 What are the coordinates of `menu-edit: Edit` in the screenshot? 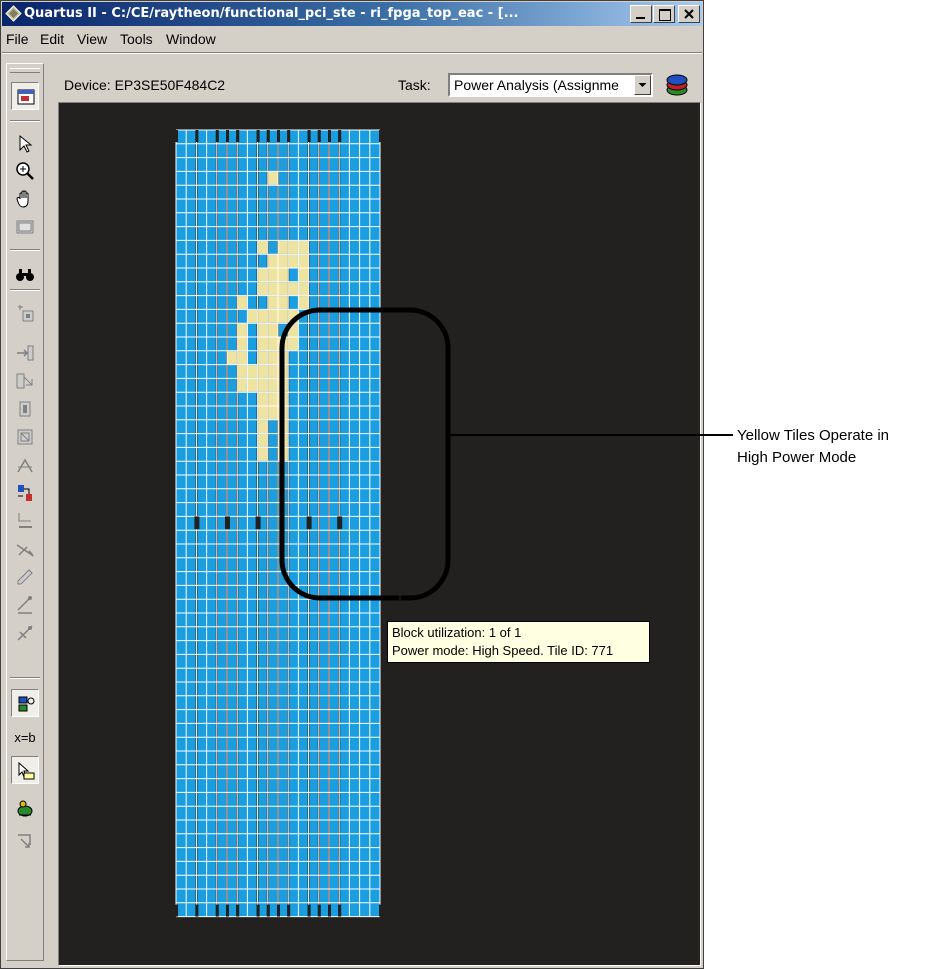 It's located at (52, 39).